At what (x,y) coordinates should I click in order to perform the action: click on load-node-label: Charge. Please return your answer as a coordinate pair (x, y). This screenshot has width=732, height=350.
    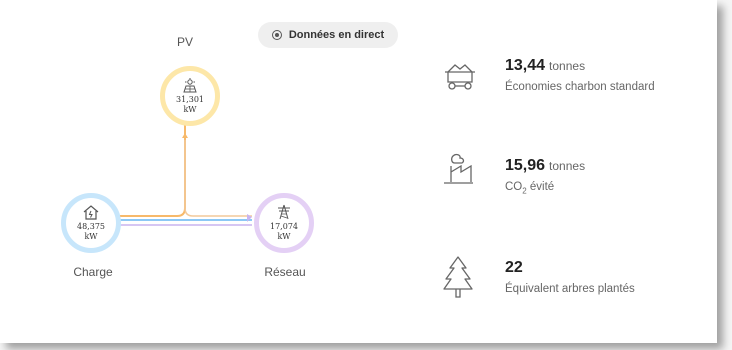
    Looking at the image, I should click on (93, 272).